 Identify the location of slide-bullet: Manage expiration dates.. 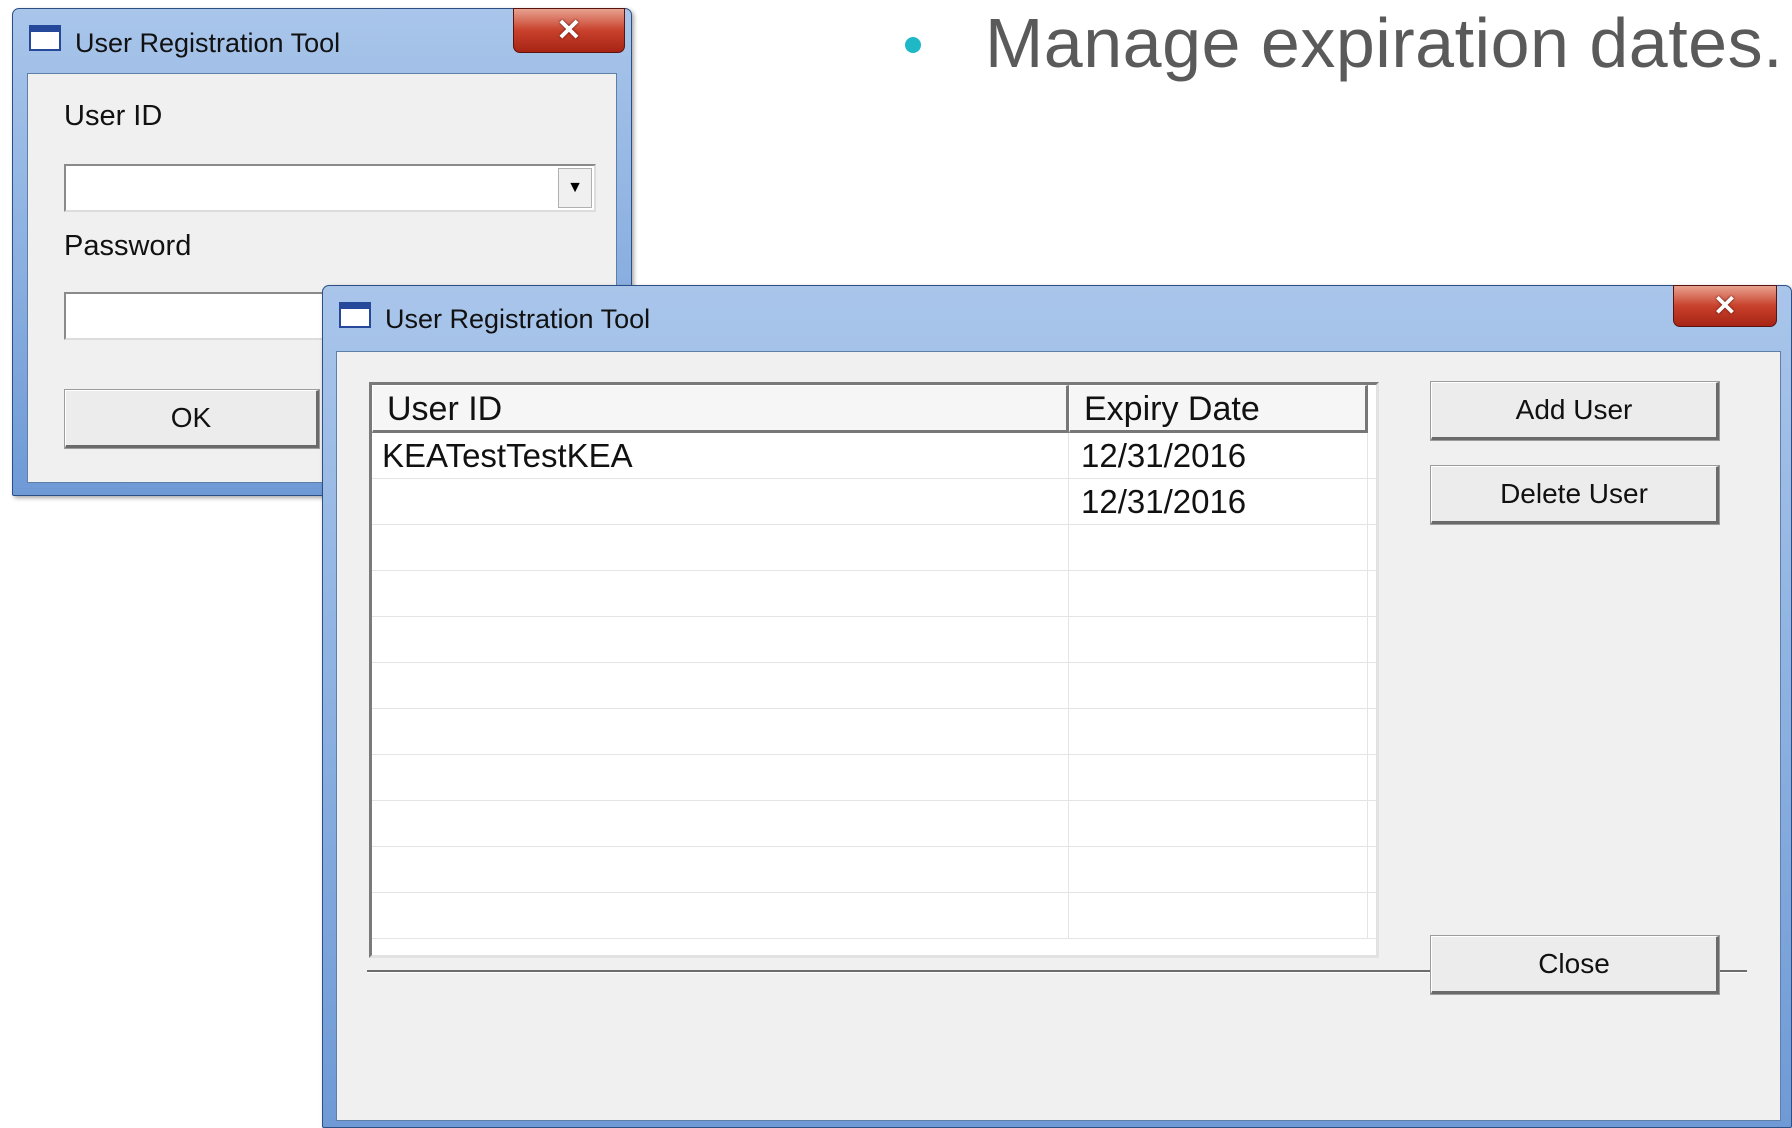
(1344, 43).